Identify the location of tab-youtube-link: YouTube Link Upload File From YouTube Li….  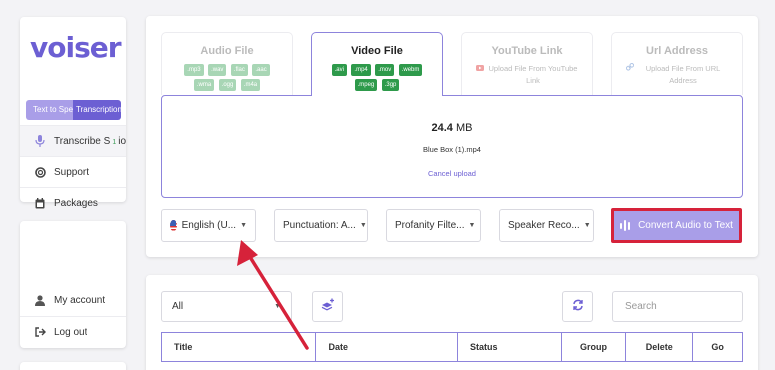
(527, 63).